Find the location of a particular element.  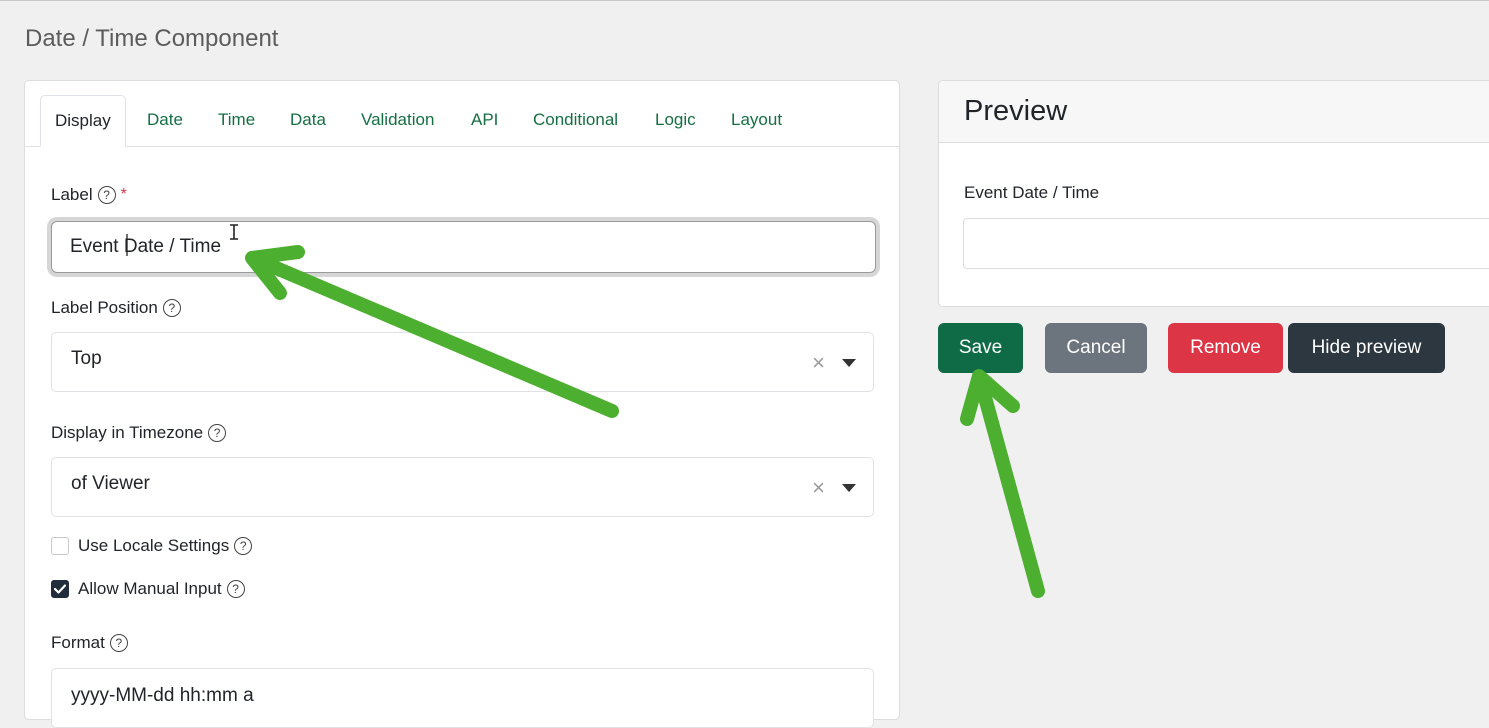

timezone-label: Display in Timezone ? is located at coordinates (139, 433).